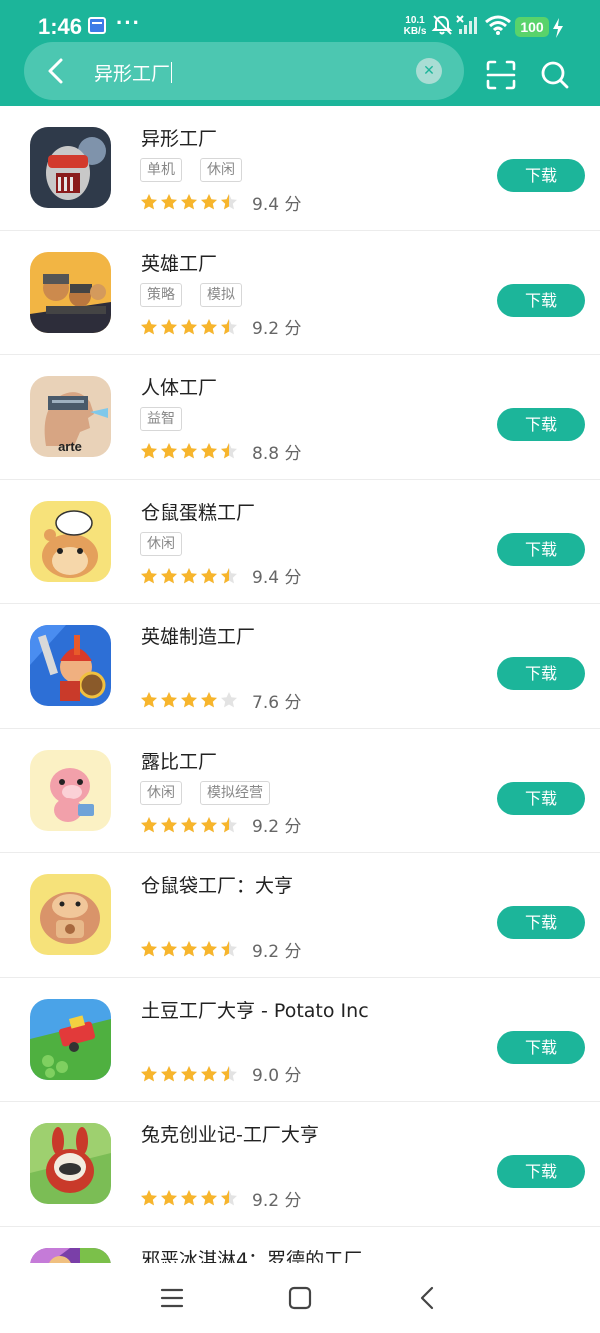 This screenshot has width=600, height=1333. I want to click on search-field, so click(244, 71).